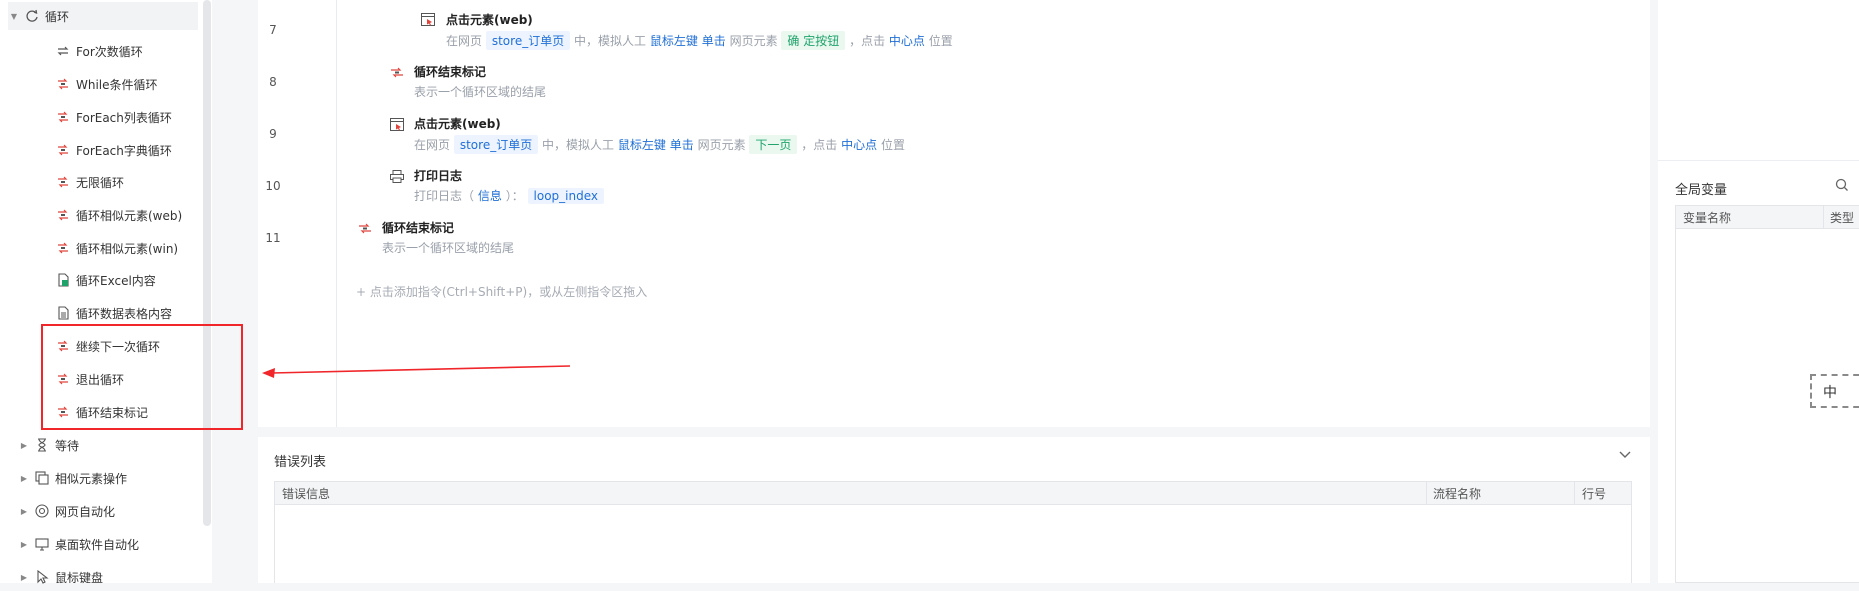 This screenshot has width=1859, height=591. What do you see at coordinates (773, 144) in the screenshot?
I see `element-chip: 下一页` at bounding box center [773, 144].